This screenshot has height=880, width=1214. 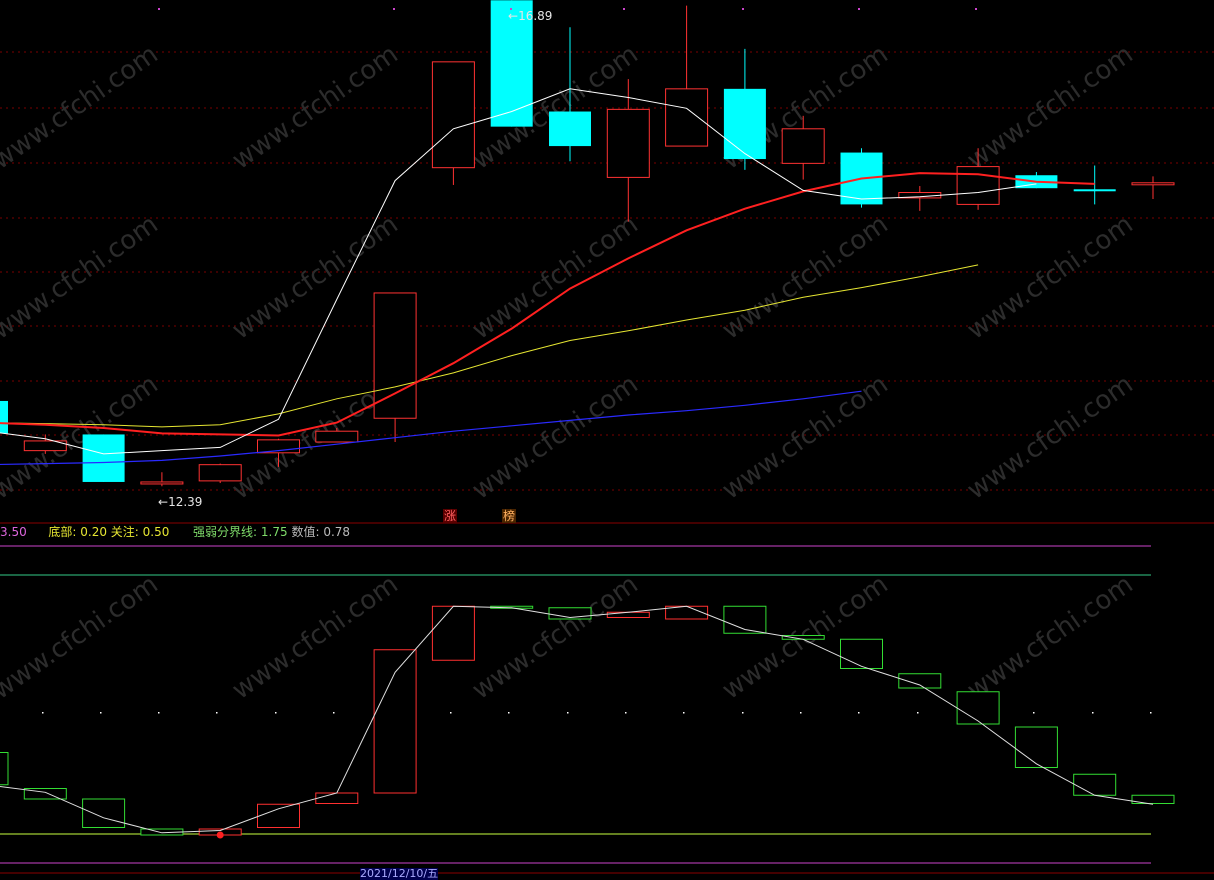 I want to click on low-price-marker: ←12.39, so click(x=180, y=502).